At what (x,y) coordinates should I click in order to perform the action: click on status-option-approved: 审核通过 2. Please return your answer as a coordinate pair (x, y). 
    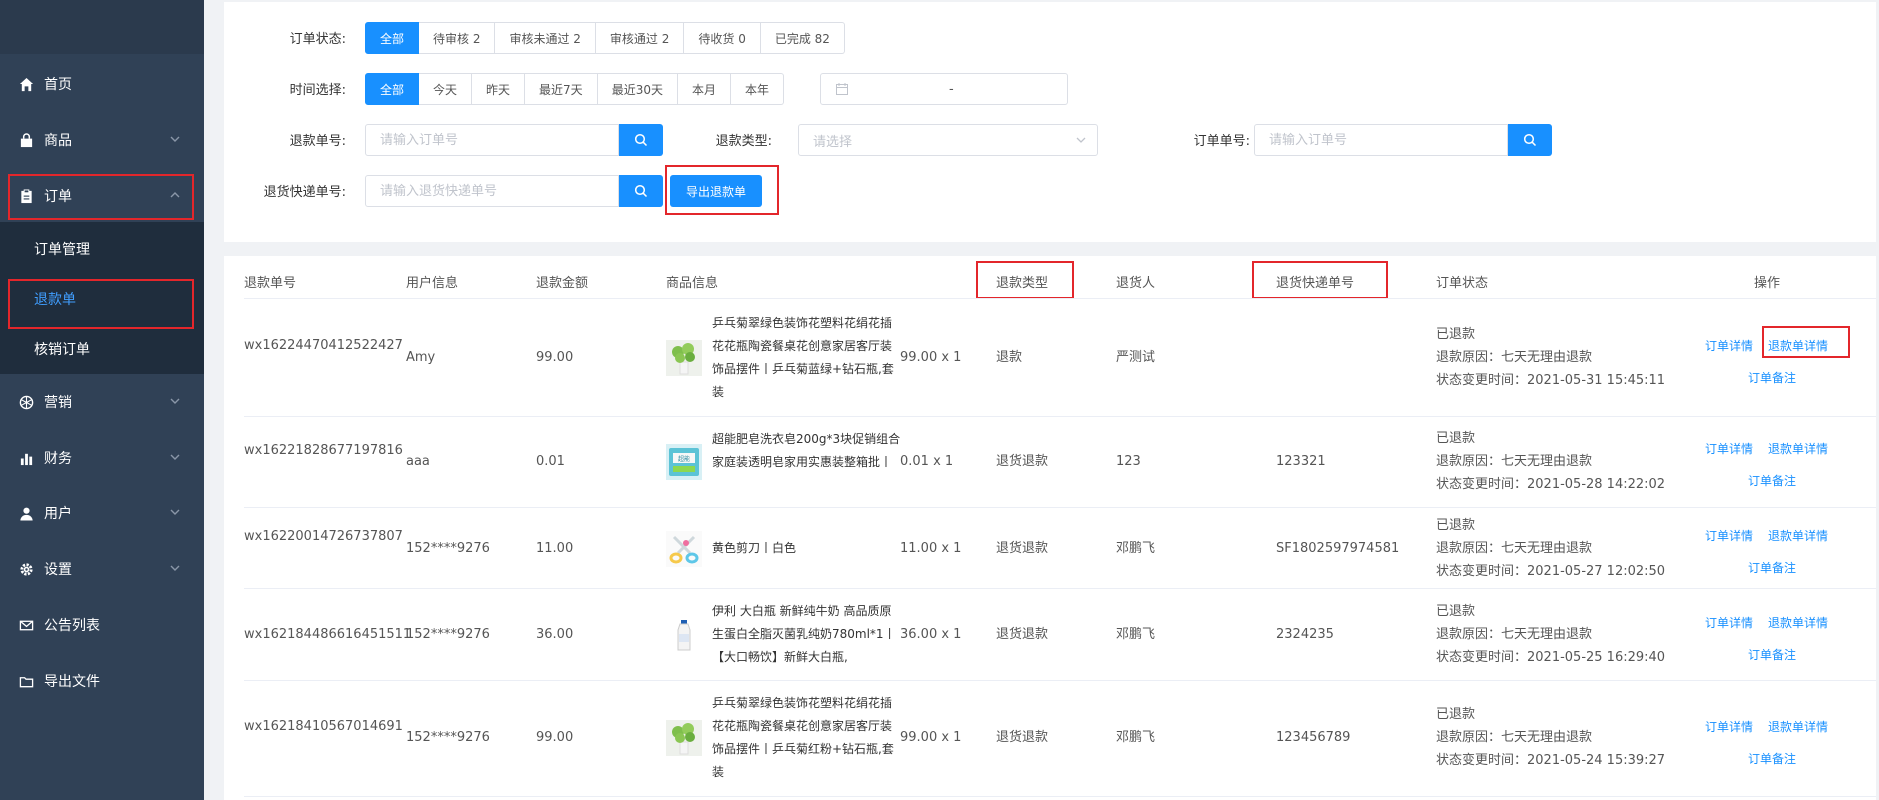
    Looking at the image, I should click on (640, 38).